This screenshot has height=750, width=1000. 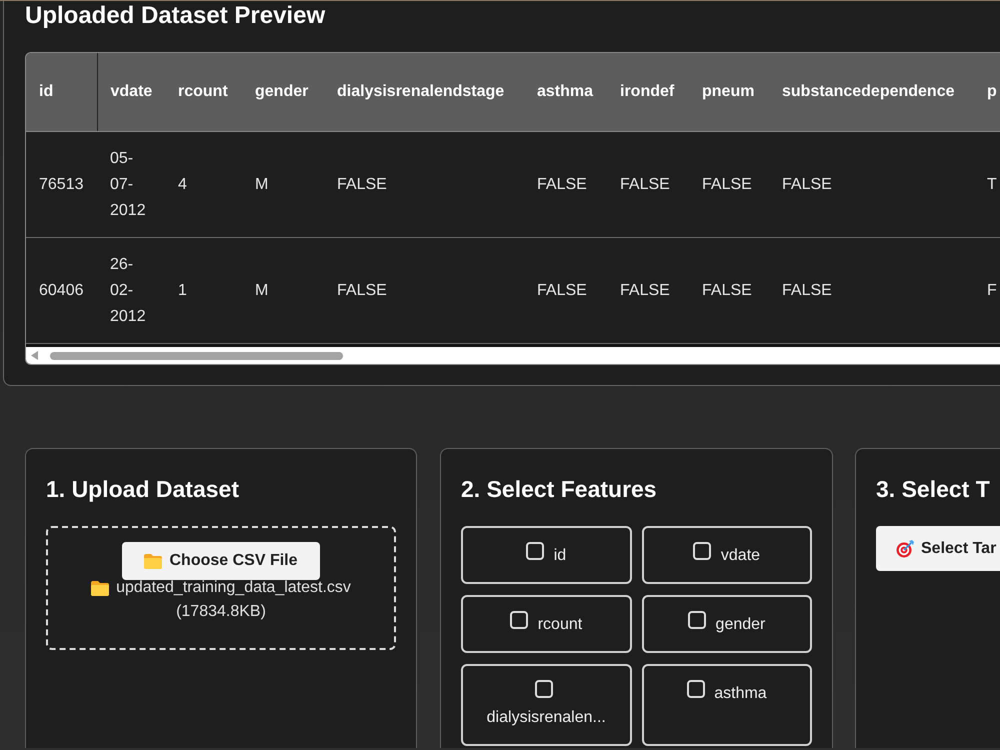 What do you see at coordinates (34, 355) in the screenshot?
I see `scroll-left-arrow-icon` at bounding box center [34, 355].